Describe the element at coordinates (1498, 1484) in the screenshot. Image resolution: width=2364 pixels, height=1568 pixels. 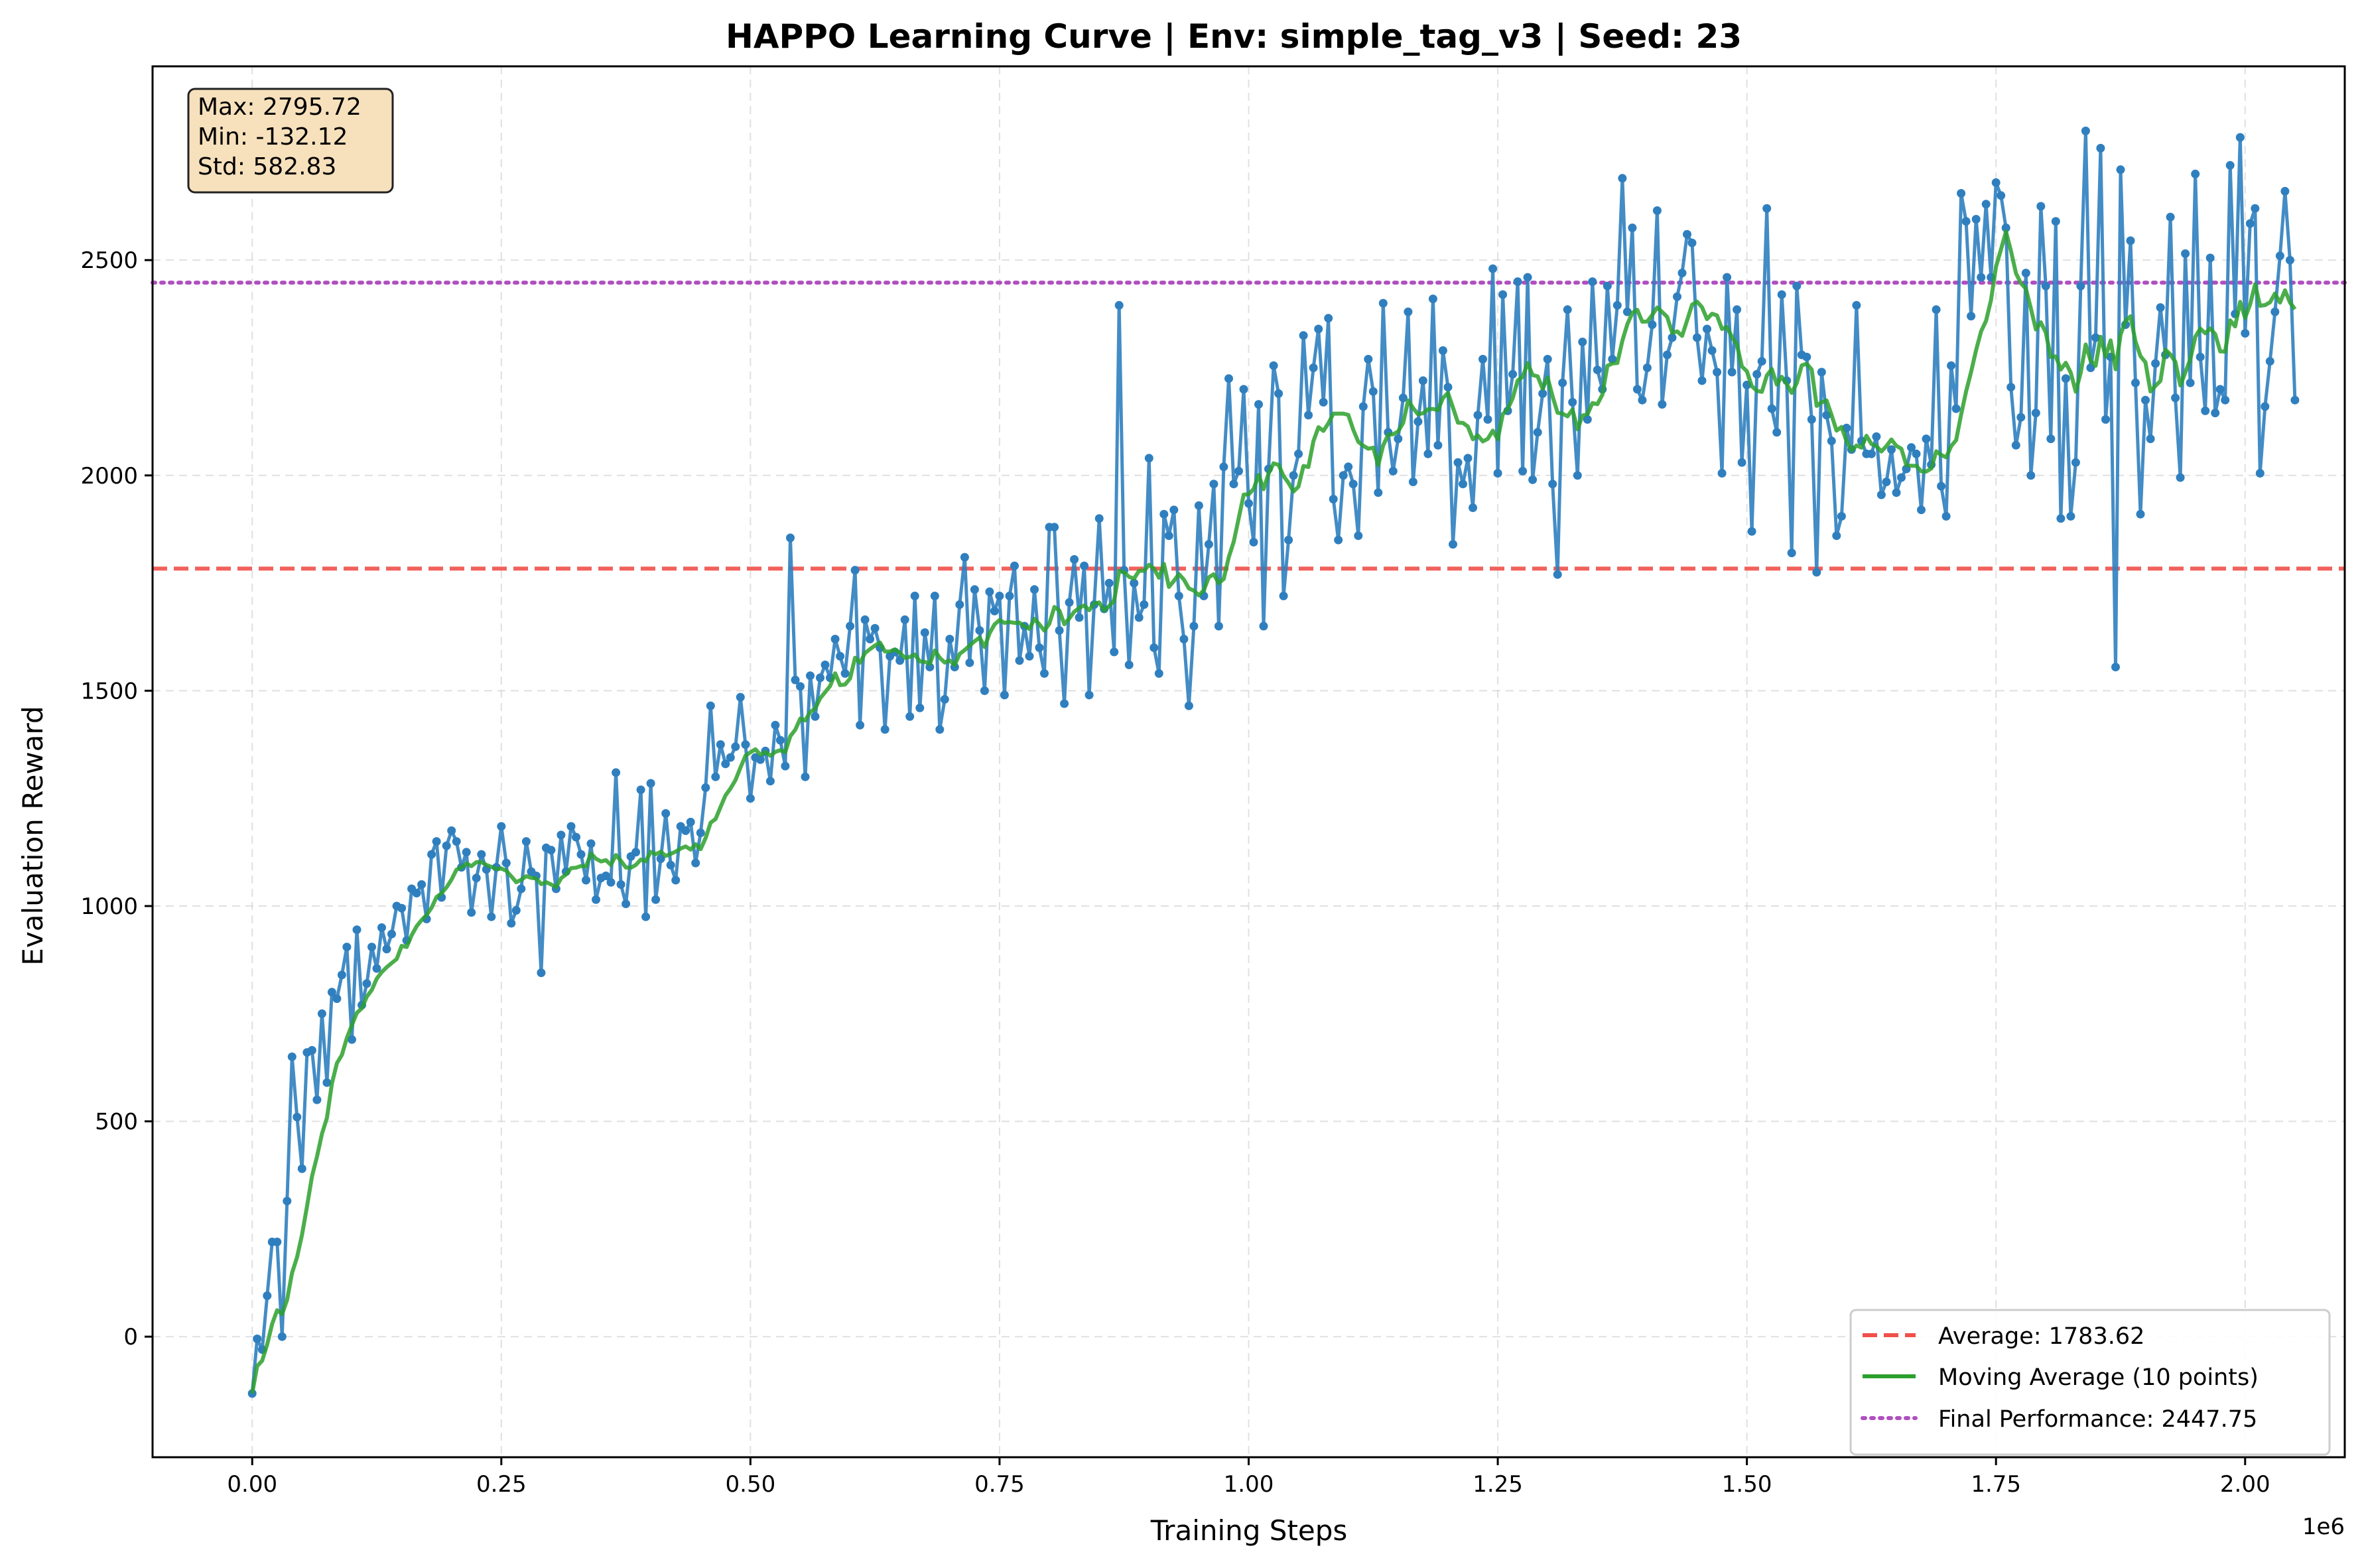
I see `x-tick-label-5: 1.25` at that location.